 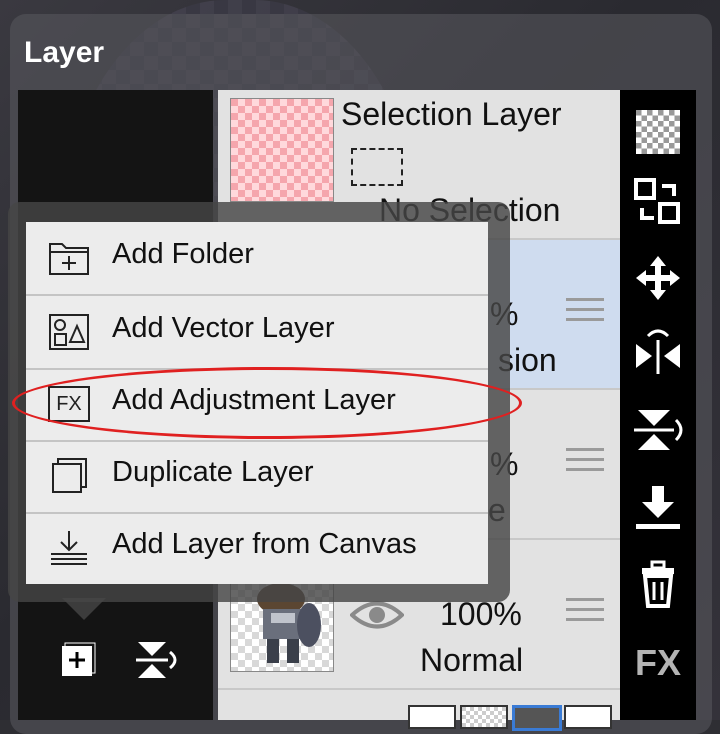 I want to click on flip-vertical-small-icon, so click(x=158, y=660).